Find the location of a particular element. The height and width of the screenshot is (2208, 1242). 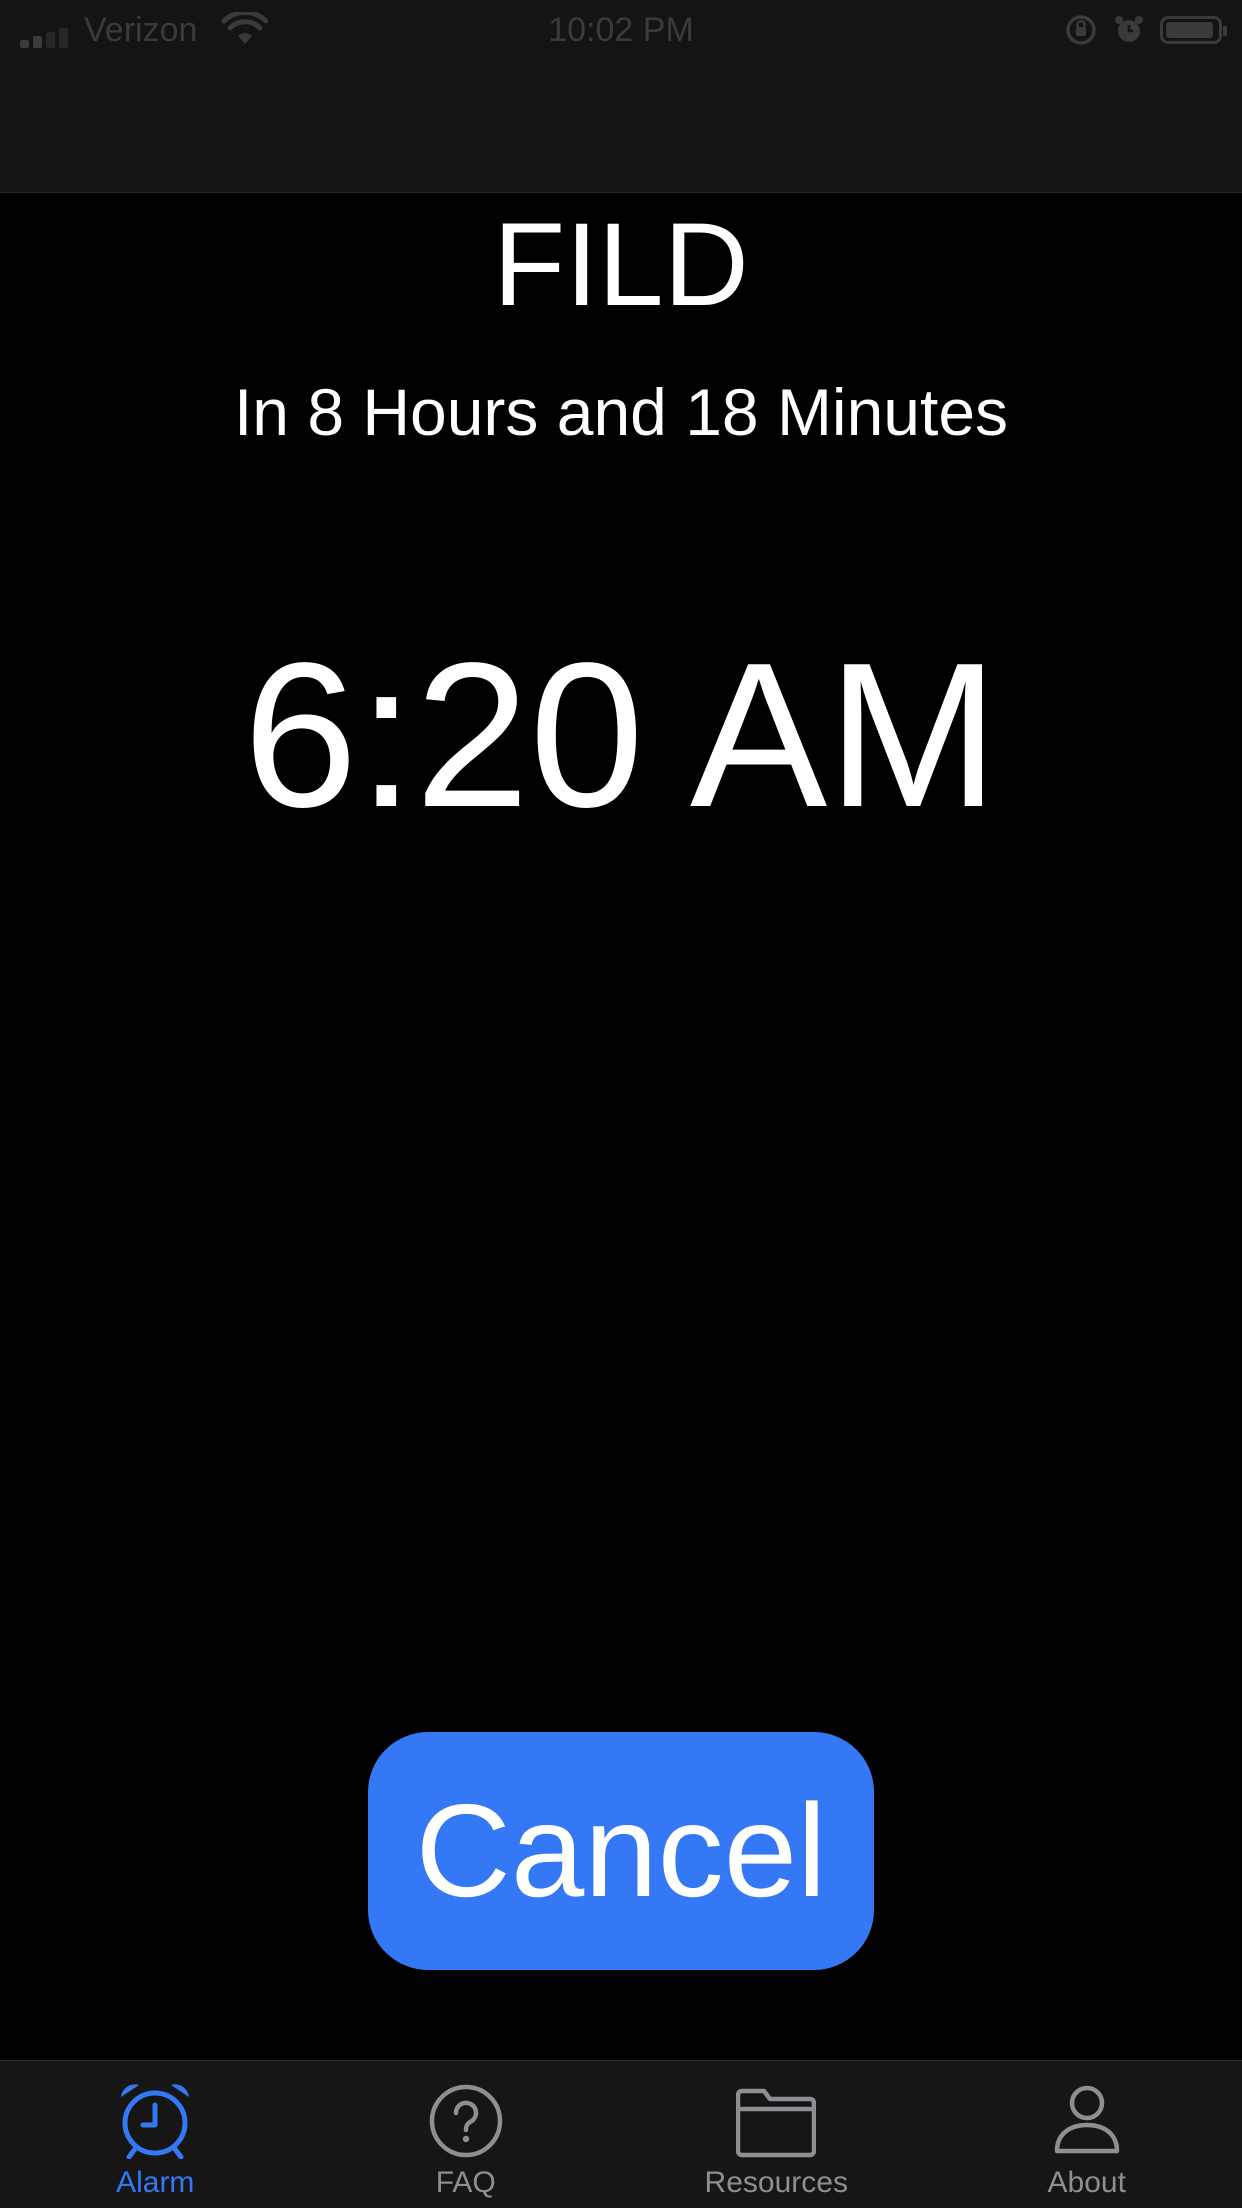

alarm-clock-icon is located at coordinates (155, 2121).